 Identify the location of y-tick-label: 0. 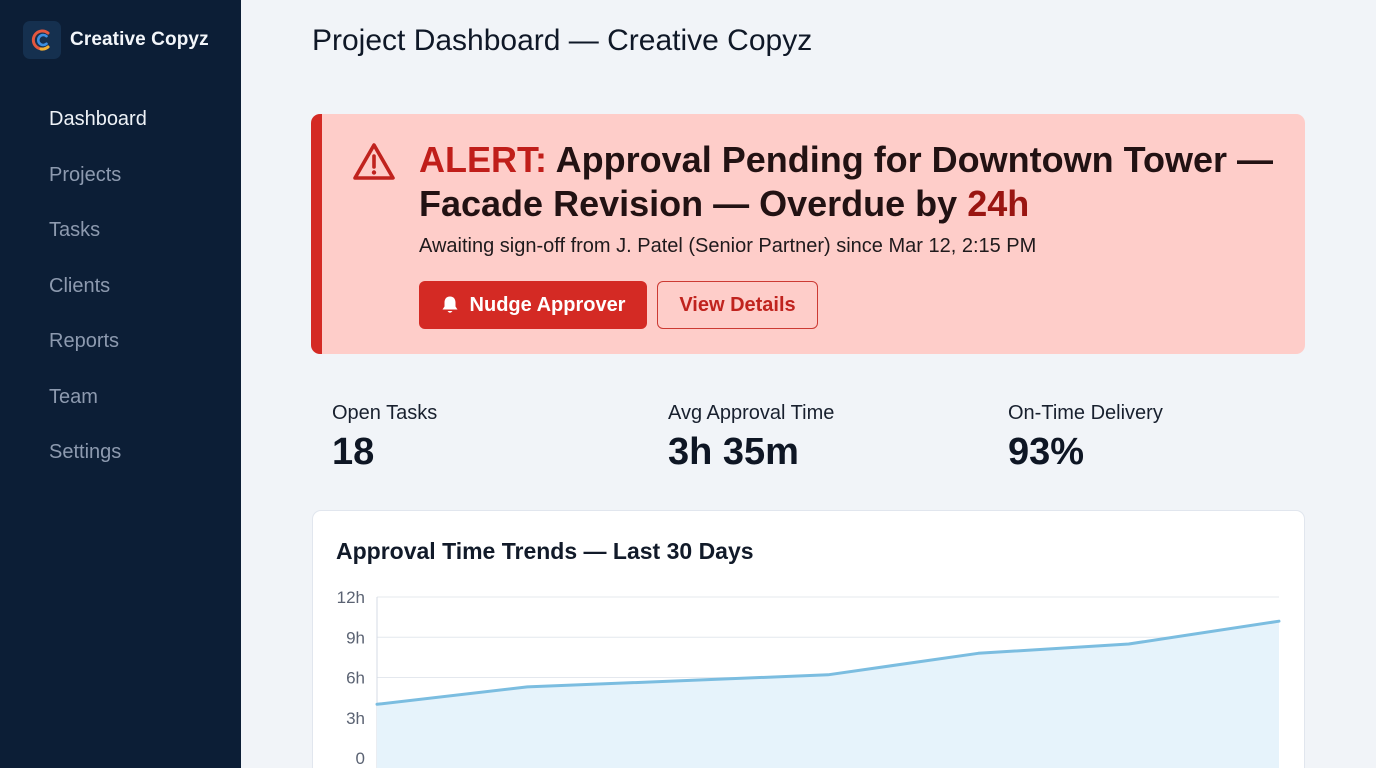
(360, 758).